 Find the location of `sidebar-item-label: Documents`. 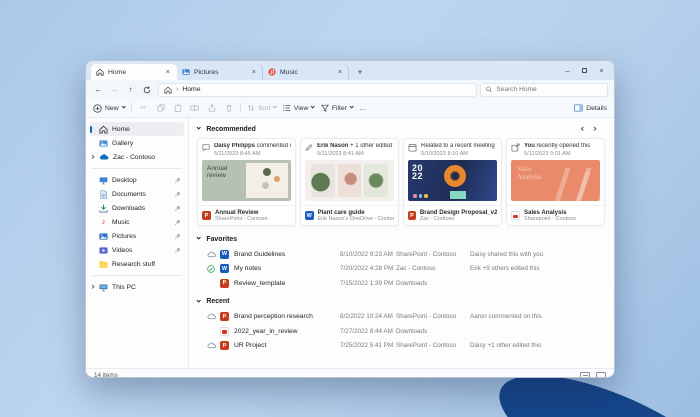

sidebar-item-label: Documents is located at coordinates (129, 194).